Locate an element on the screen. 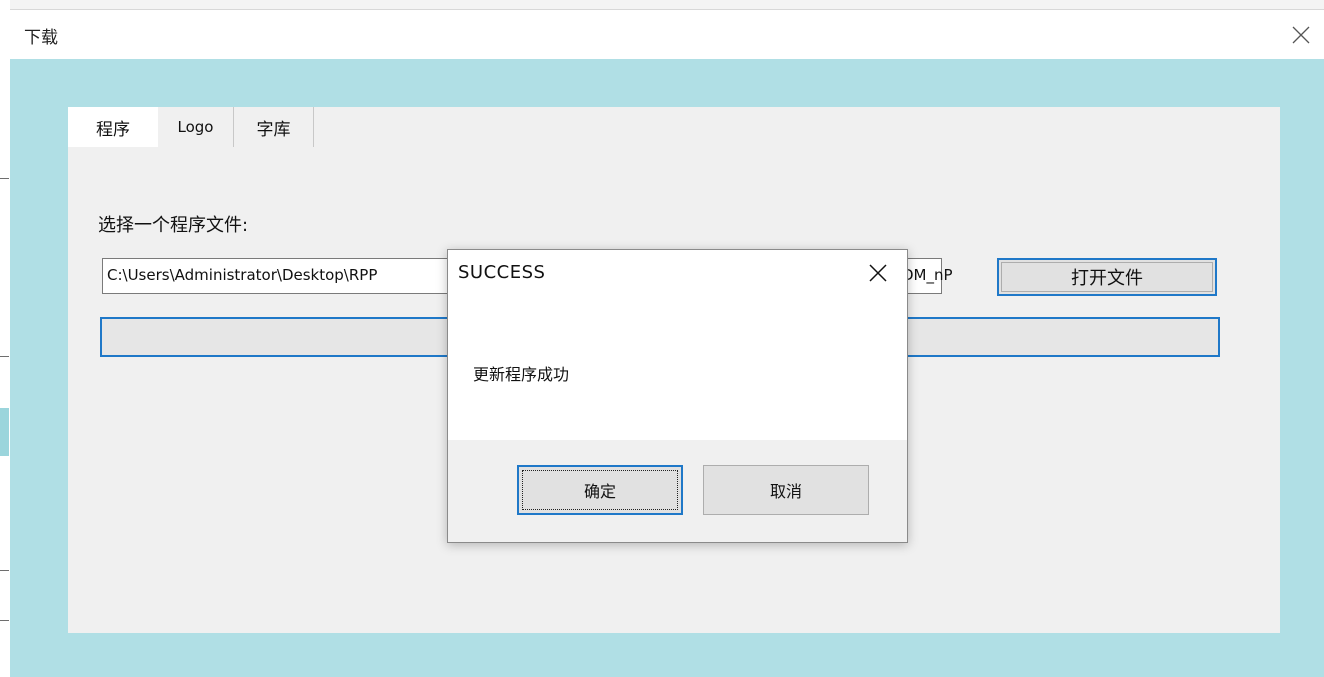  dialog-close-button is located at coordinates (878, 273).